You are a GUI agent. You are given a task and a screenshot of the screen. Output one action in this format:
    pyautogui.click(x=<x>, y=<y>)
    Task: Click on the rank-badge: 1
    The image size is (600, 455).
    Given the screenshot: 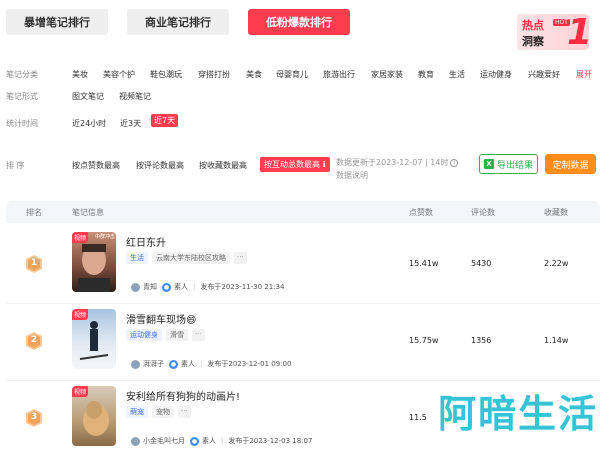 What is the action you would take?
    pyautogui.click(x=34, y=264)
    